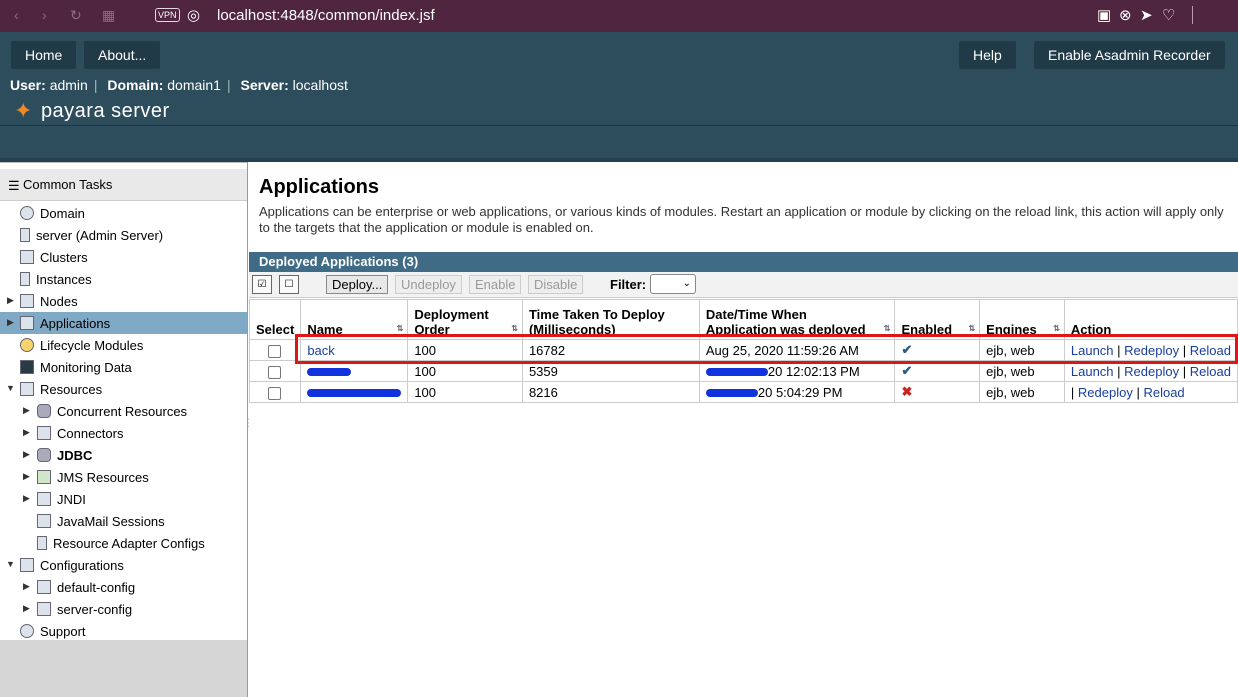 This screenshot has height=697, width=1238. What do you see at coordinates (27, 631) in the screenshot?
I see `support-icon` at bounding box center [27, 631].